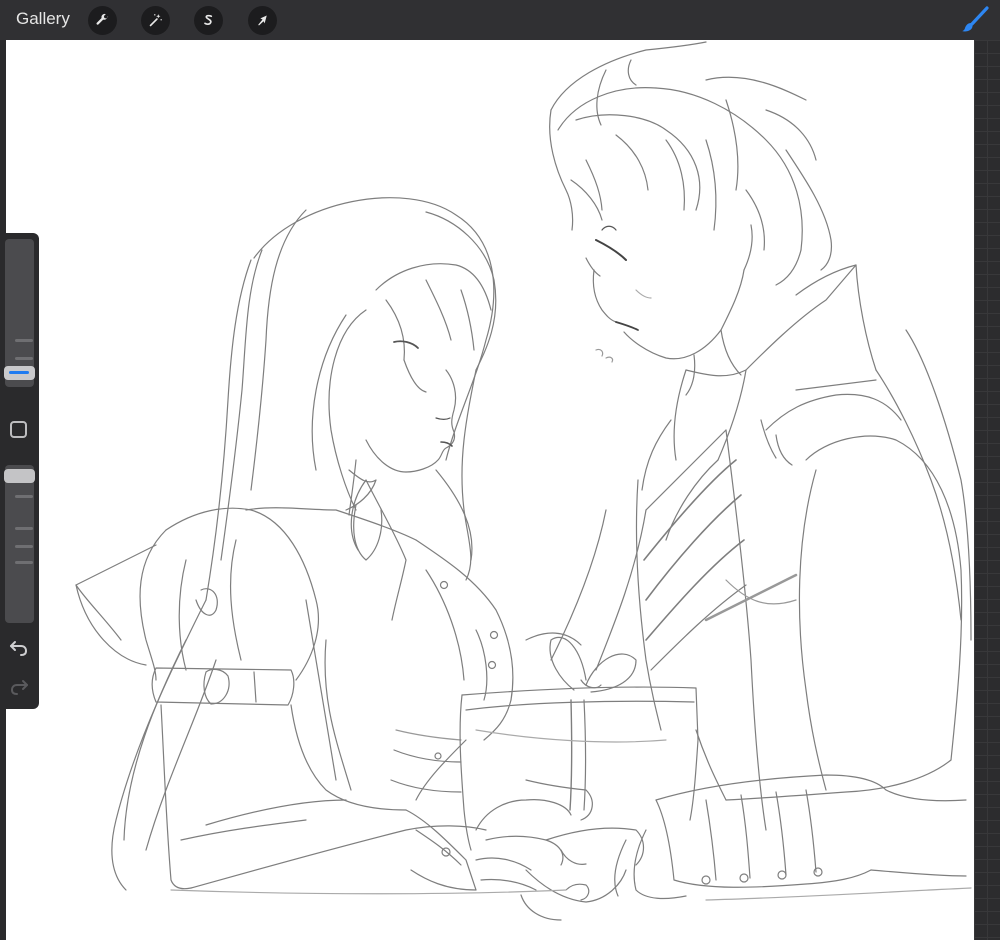 The image size is (1000, 940). What do you see at coordinates (19, 373) in the screenshot?
I see `brush-size-handle` at bounding box center [19, 373].